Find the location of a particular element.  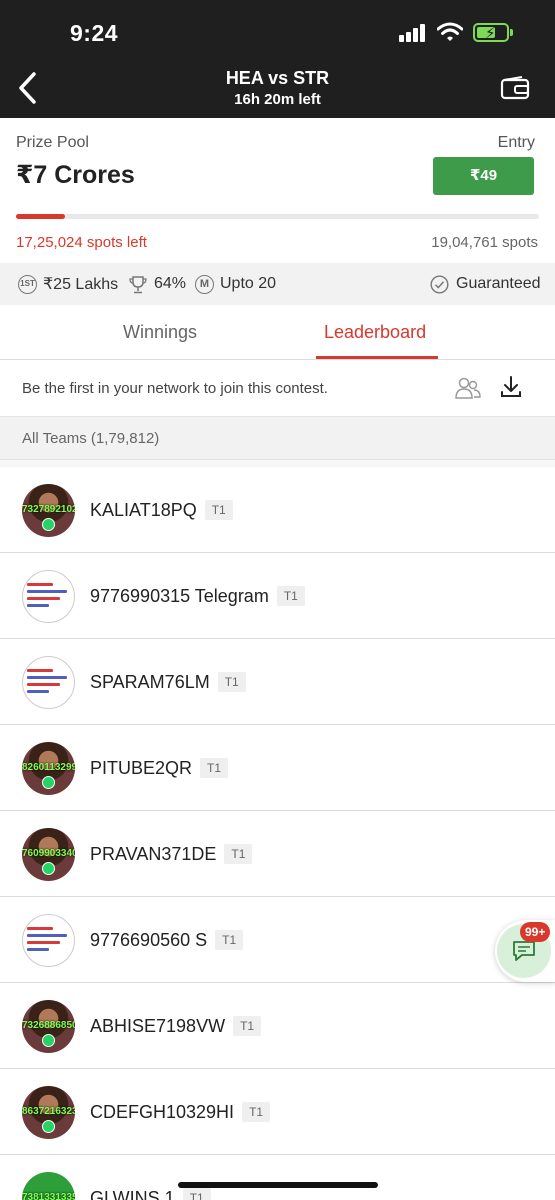

win-percent-info: 64% is located at coordinates (157, 284).